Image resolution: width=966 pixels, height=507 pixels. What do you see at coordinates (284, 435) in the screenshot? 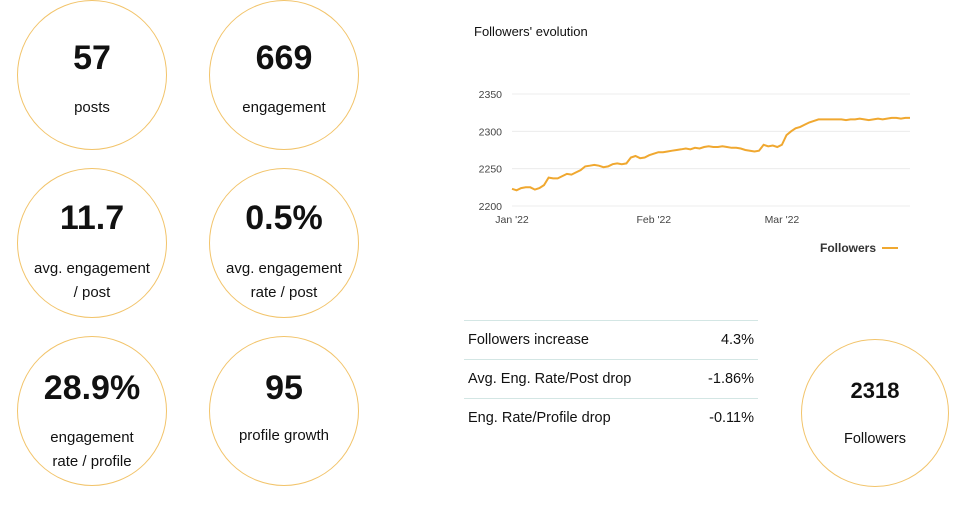
I see `metric-label: profile growth` at bounding box center [284, 435].